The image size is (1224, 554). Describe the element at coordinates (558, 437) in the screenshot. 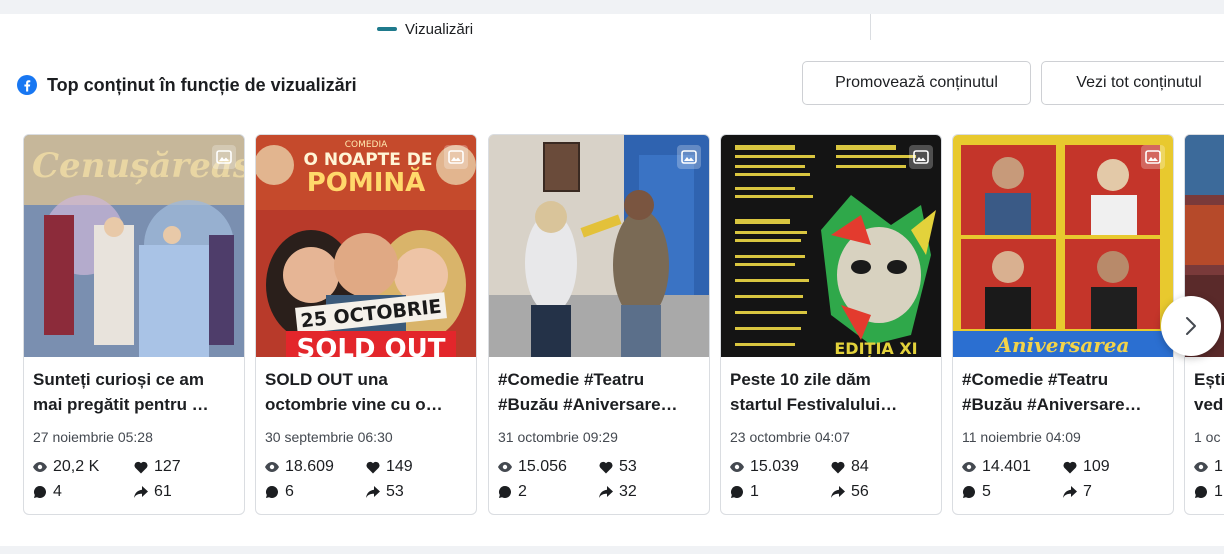

I see `post-date: 31 octombrie 09:29` at that location.